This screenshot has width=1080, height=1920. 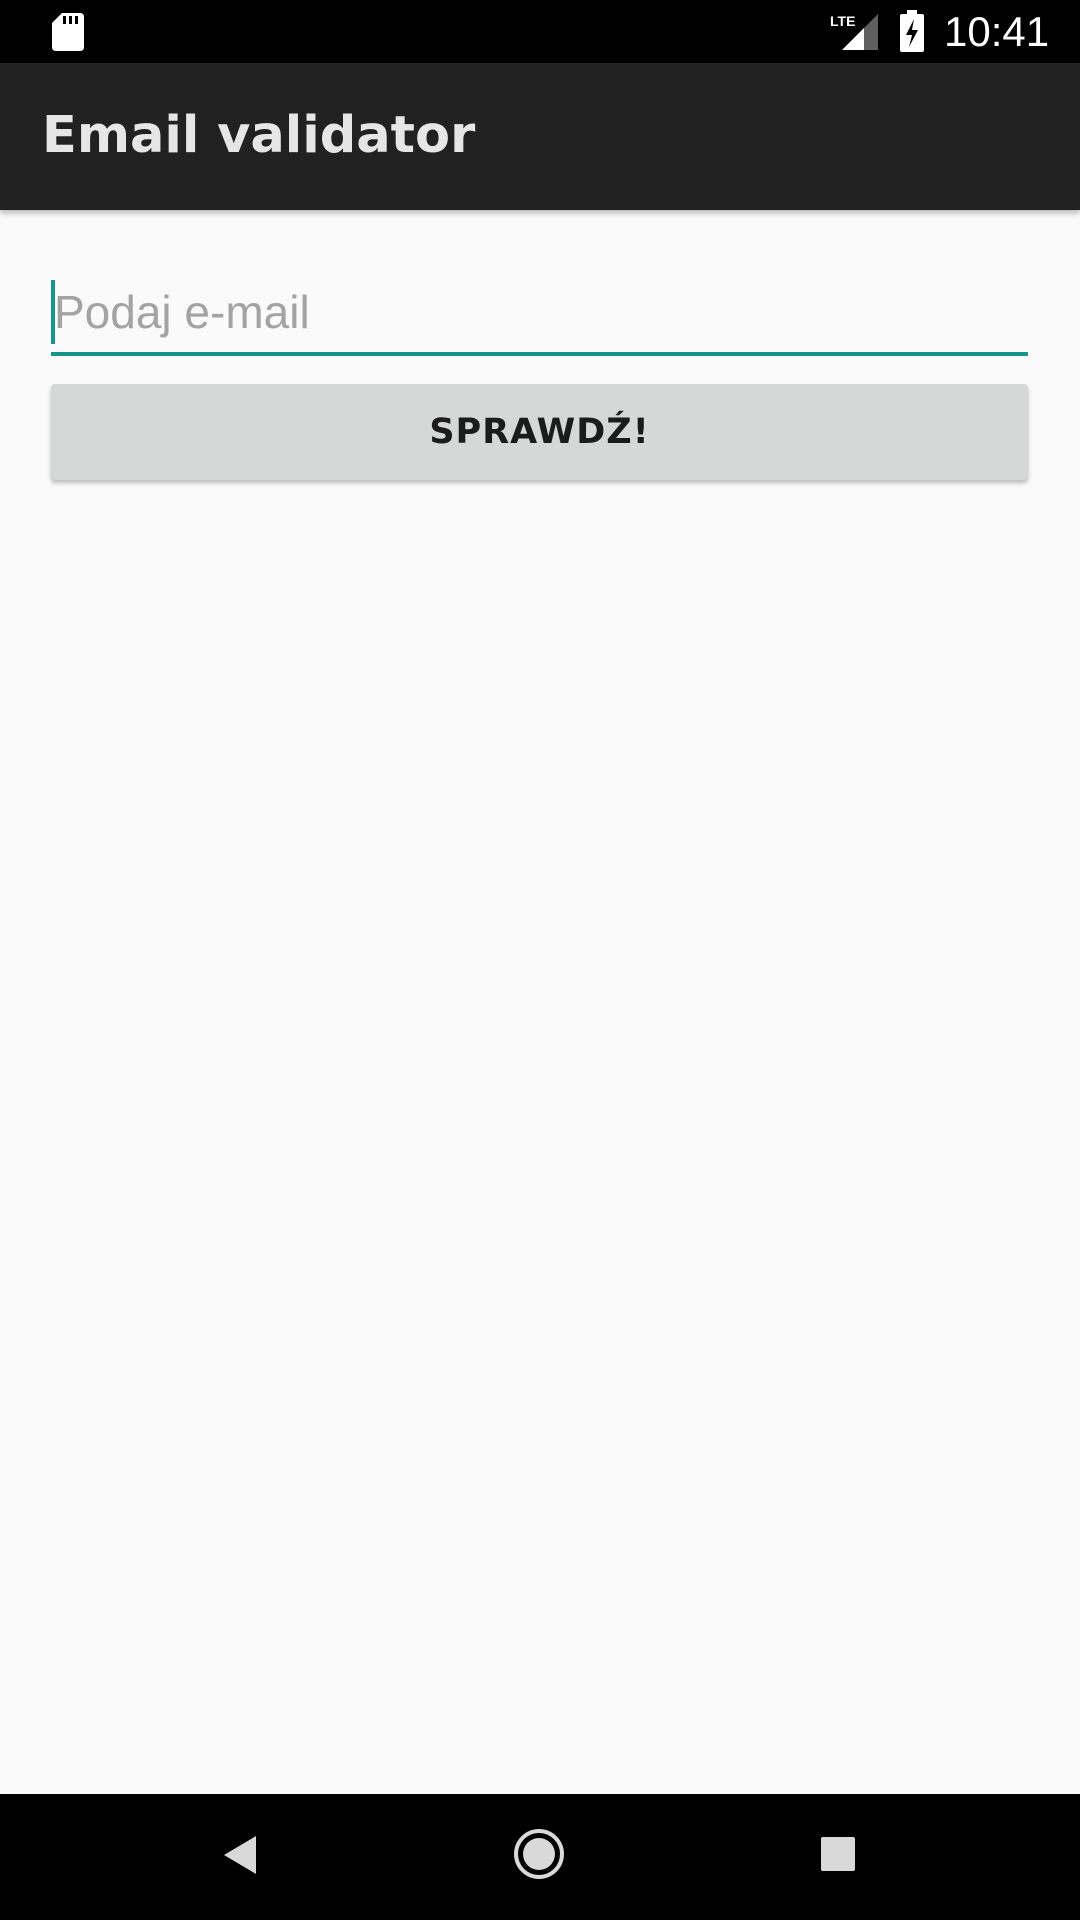 I want to click on app-title: Email validator, so click(x=259, y=135).